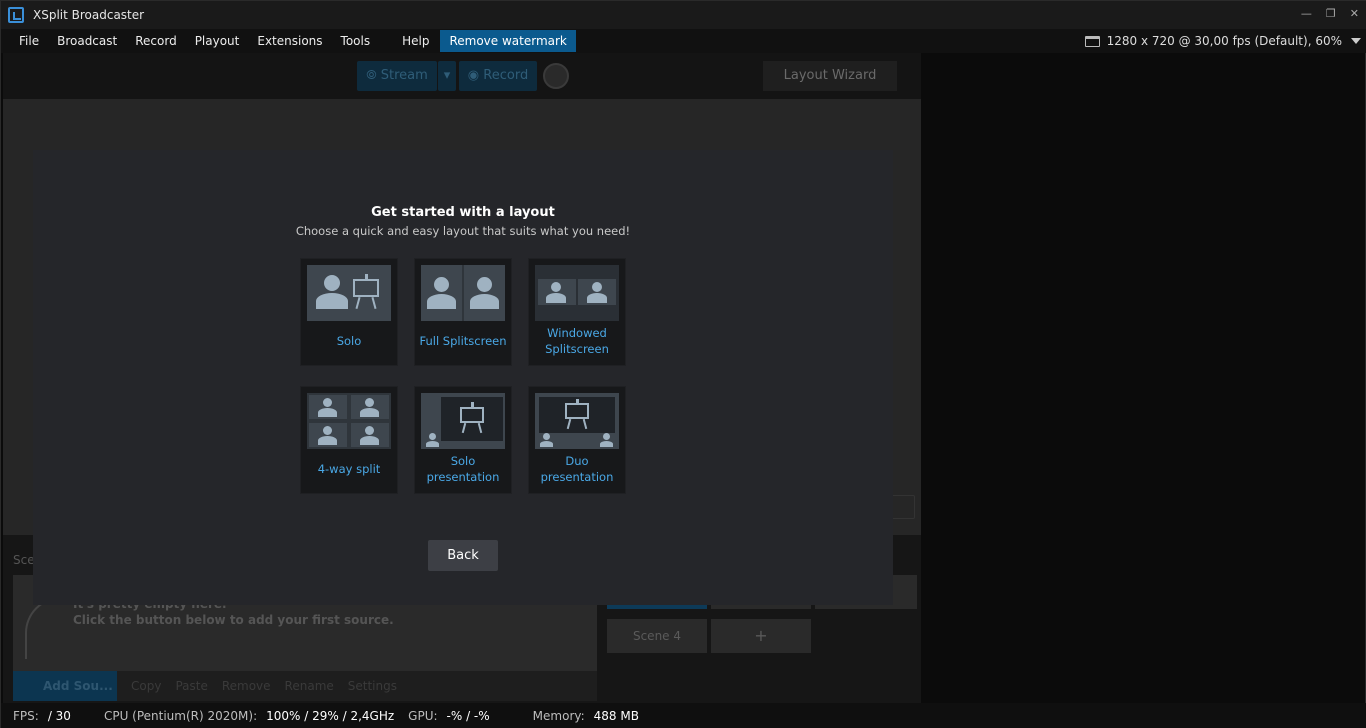  Describe the element at coordinates (475, 75) in the screenshot. I see `record-icon: ◉` at that location.